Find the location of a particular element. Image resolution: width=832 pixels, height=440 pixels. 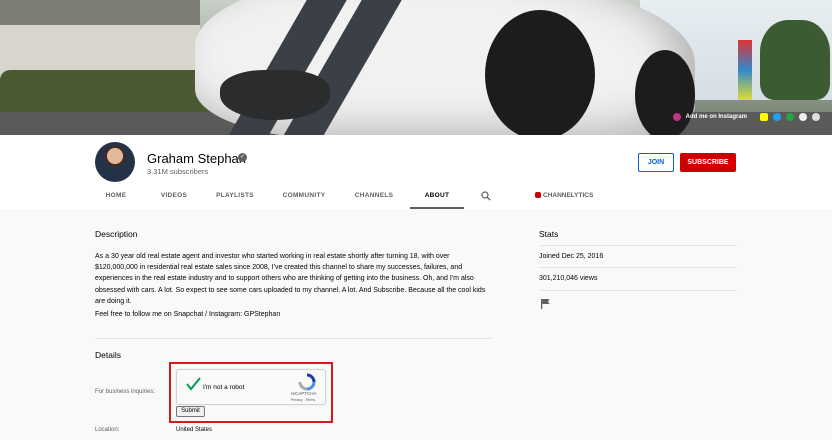

banner-tree is located at coordinates (795, 60).